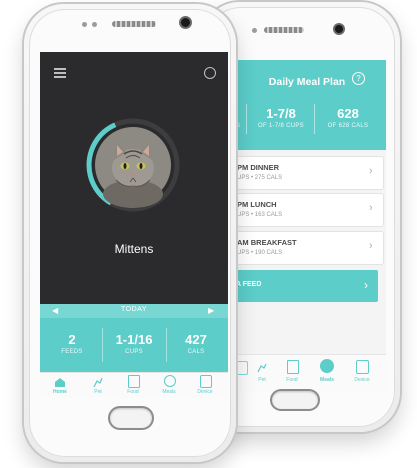 Image resolution: width=417 pixels, height=468 pixels. I want to click on meal-title: PM LUNCH, so click(257, 204).